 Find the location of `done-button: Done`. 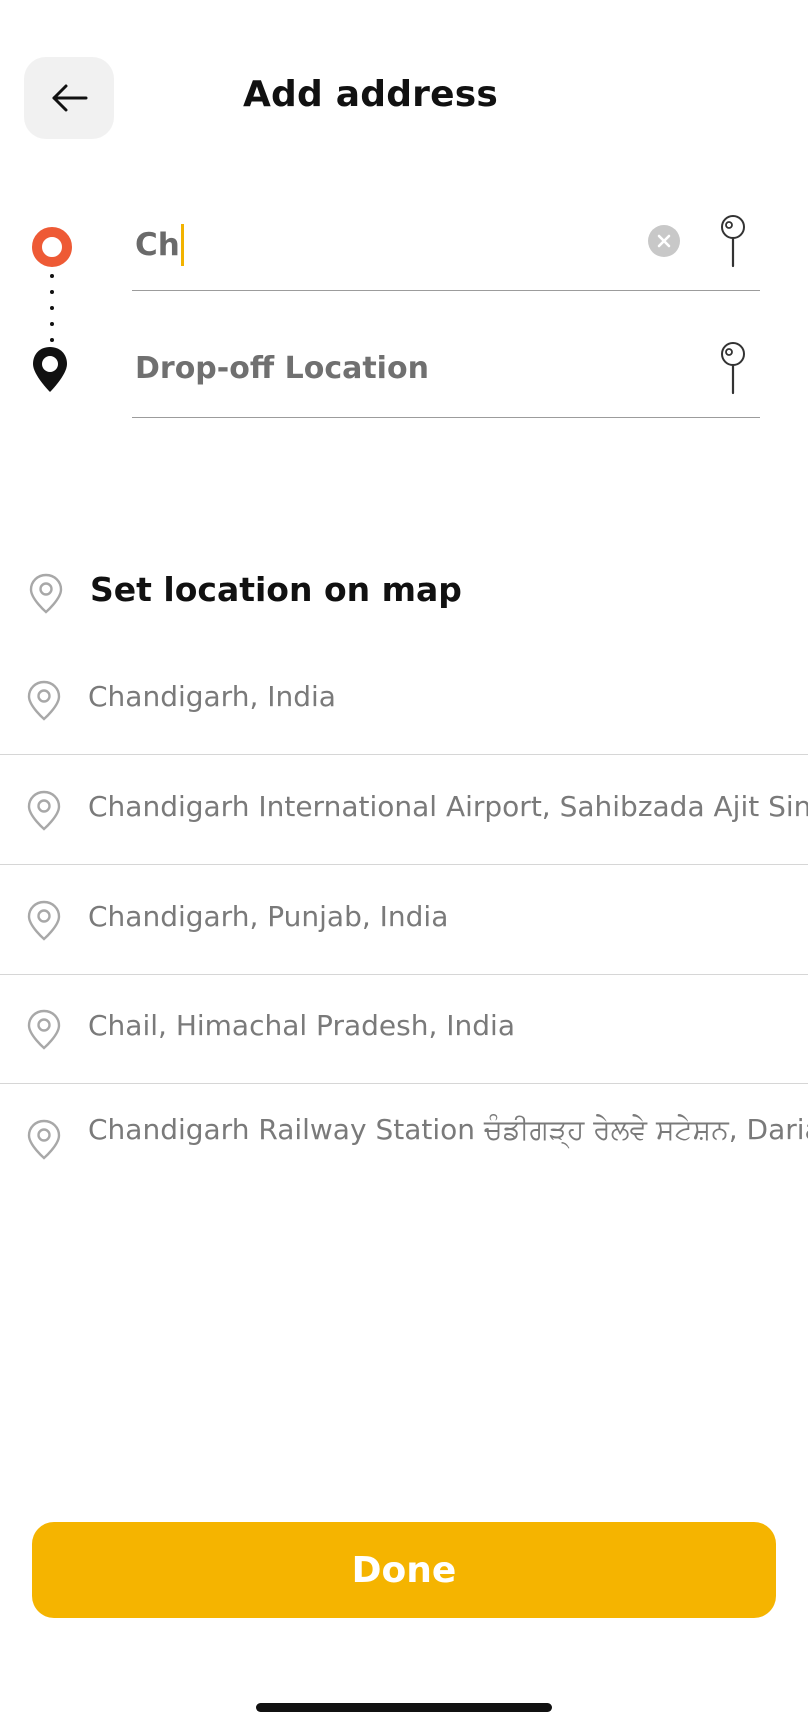

done-button: Done is located at coordinates (404, 1570).